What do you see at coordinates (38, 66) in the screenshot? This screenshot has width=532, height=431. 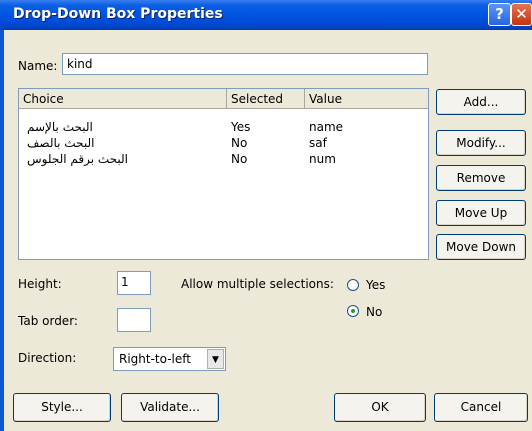 I see `name-label: Name:` at bounding box center [38, 66].